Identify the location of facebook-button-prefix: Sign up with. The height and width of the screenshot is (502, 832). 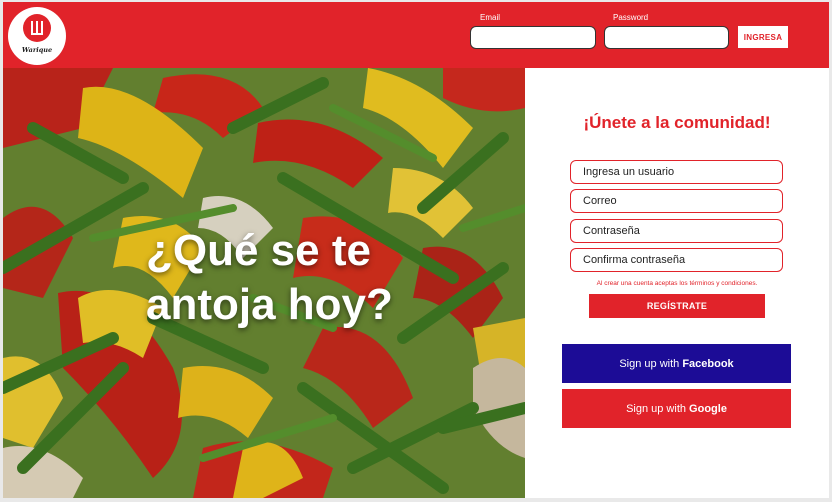
(651, 363).